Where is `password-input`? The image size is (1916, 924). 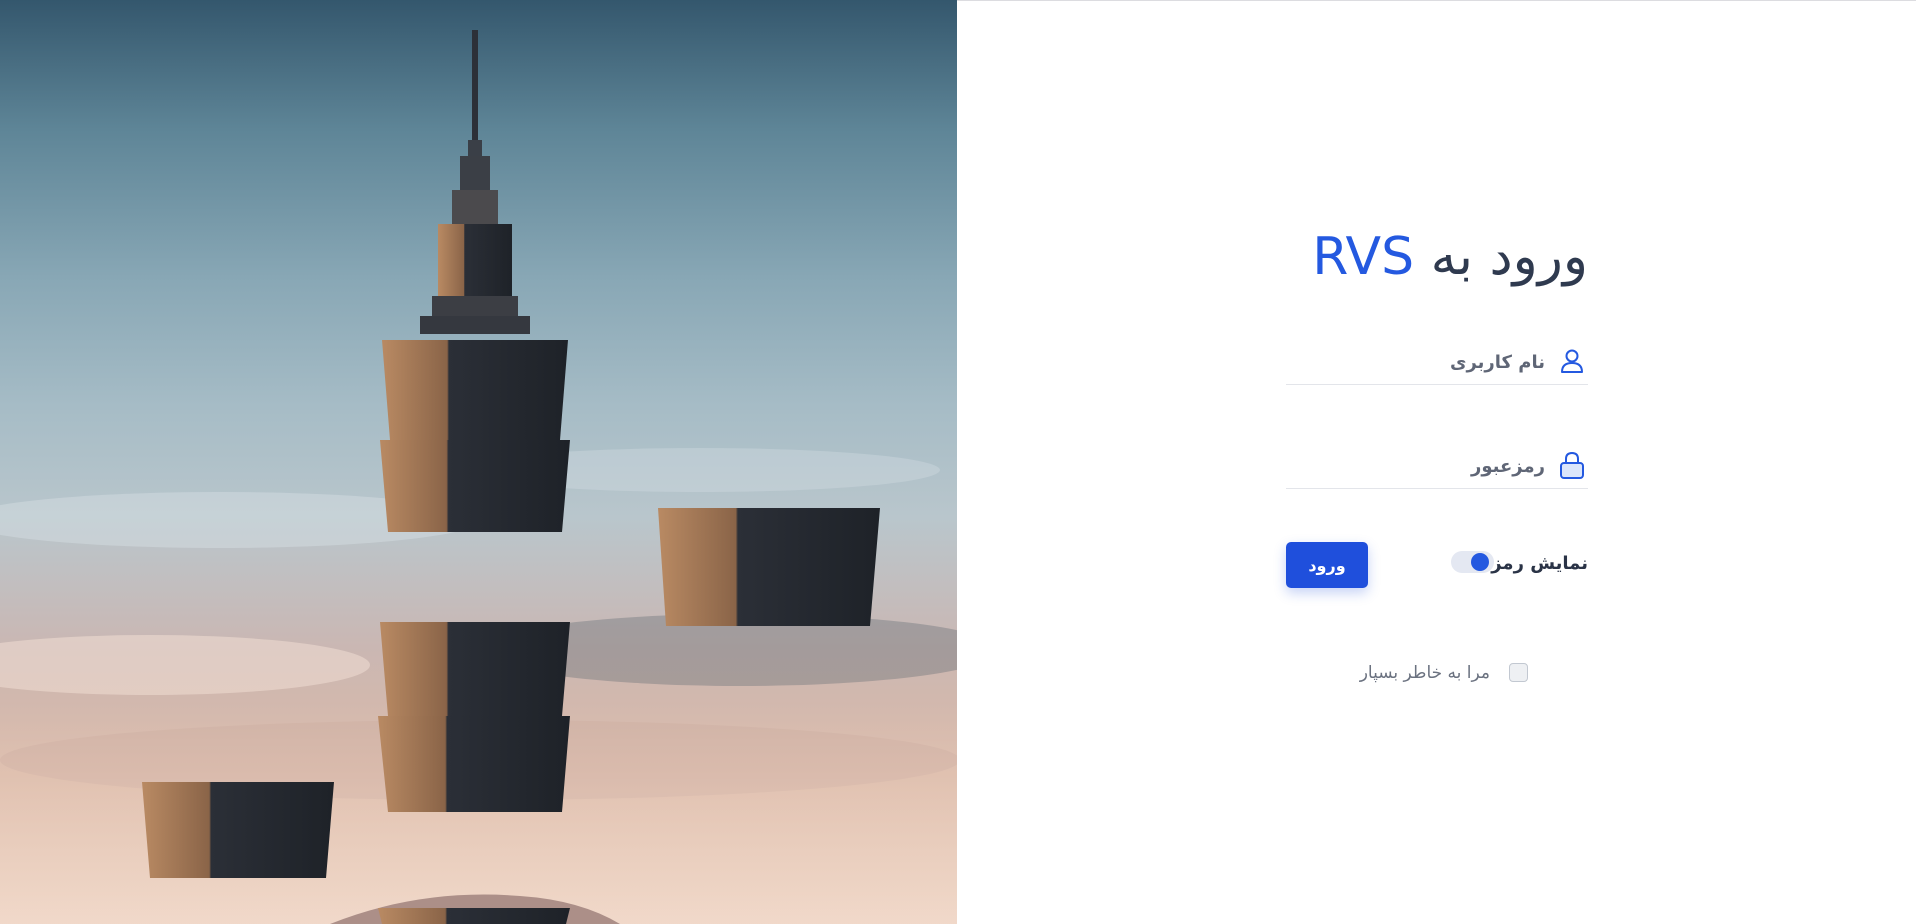 password-input is located at coordinates (1395, 466).